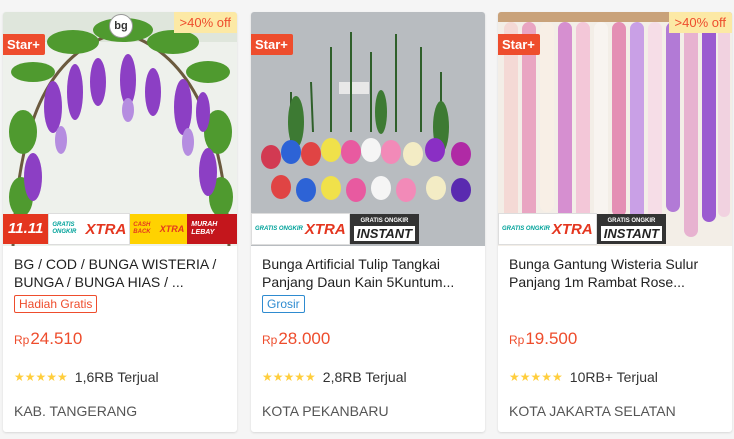  What do you see at coordinates (543, 338) in the screenshot?
I see `product-price: Rp19.500` at bounding box center [543, 338].